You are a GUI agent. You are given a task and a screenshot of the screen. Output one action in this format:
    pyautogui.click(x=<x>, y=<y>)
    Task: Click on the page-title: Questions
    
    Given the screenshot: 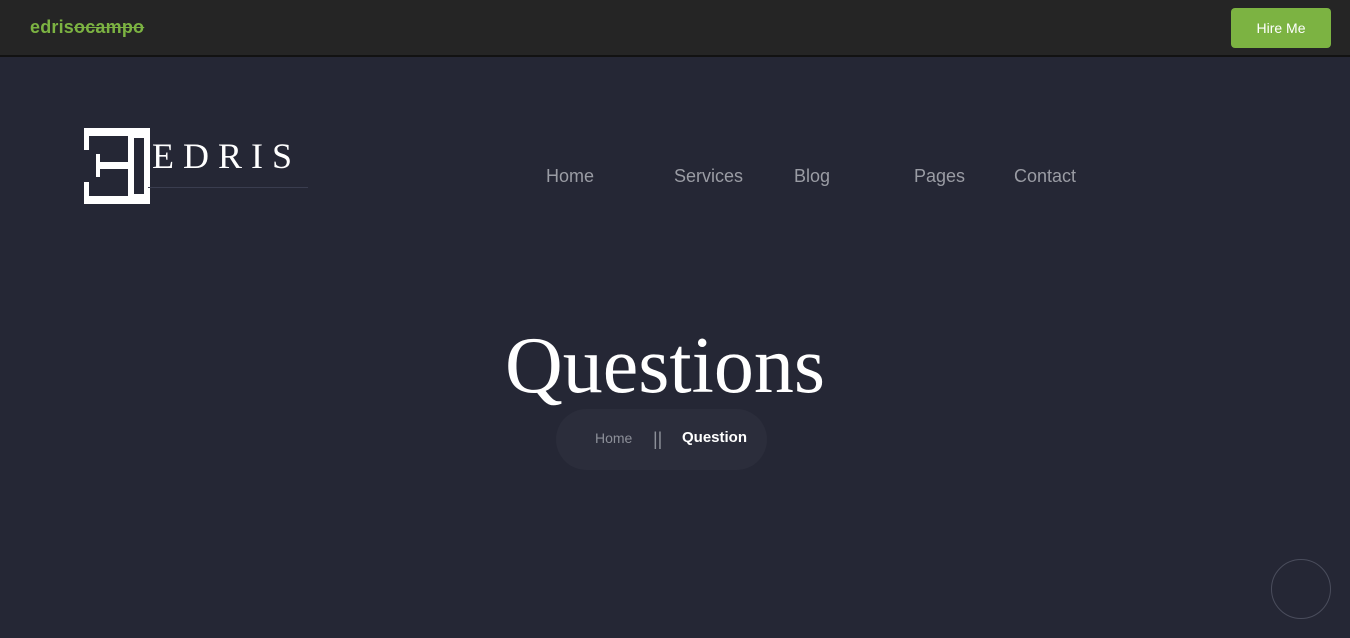 What is the action you would take?
    pyautogui.click(x=665, y=366)
    